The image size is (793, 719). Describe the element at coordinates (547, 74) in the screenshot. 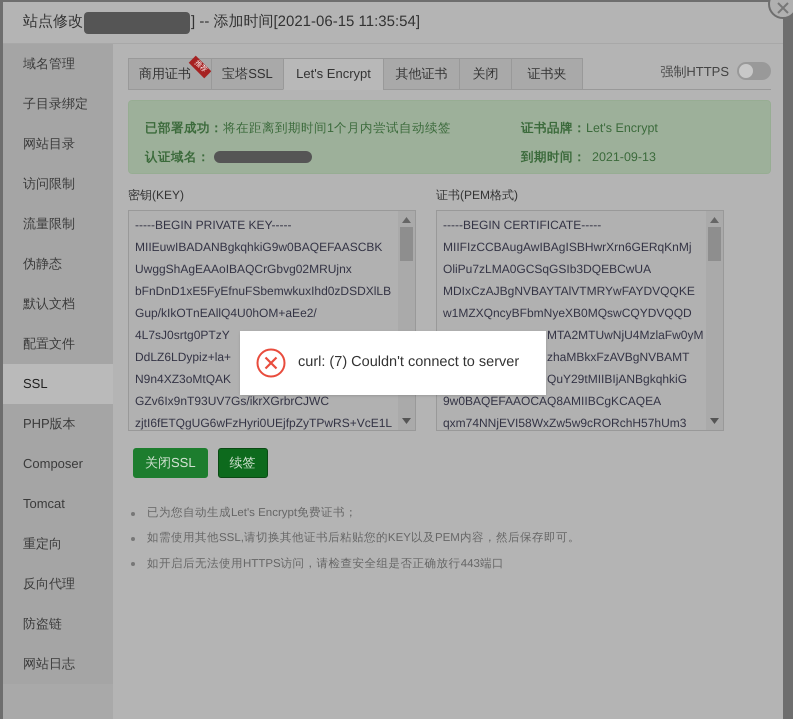

I see `tab: 证书夹` at that location.